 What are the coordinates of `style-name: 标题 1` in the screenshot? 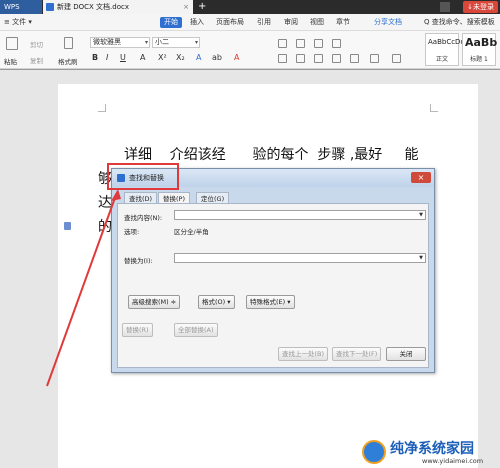 It's located at (479, 59).